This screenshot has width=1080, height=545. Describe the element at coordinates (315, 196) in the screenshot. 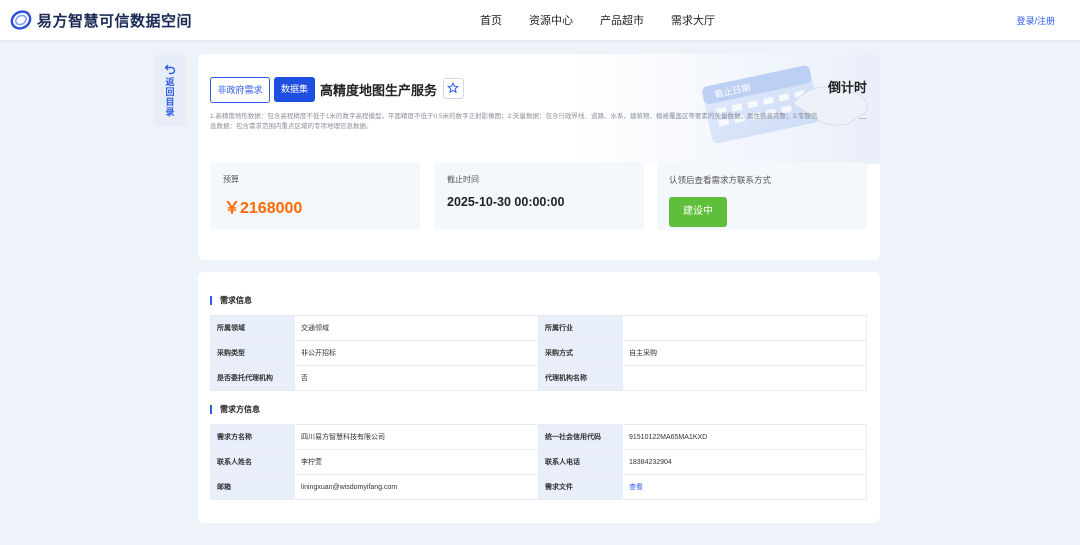

I see `budget-box: 预算 ￥2168000` at that location.